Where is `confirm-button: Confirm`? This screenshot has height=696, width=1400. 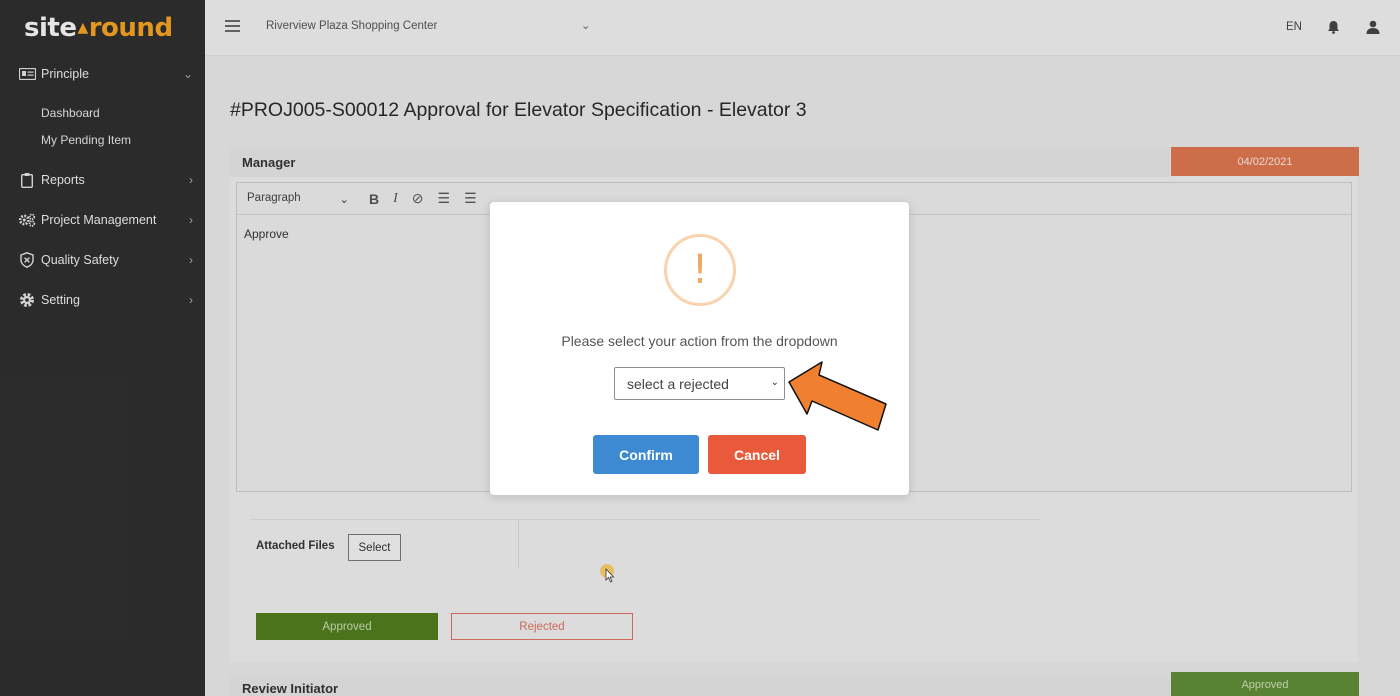 confirm-button: Confirm is located at coordinates (646, 454).